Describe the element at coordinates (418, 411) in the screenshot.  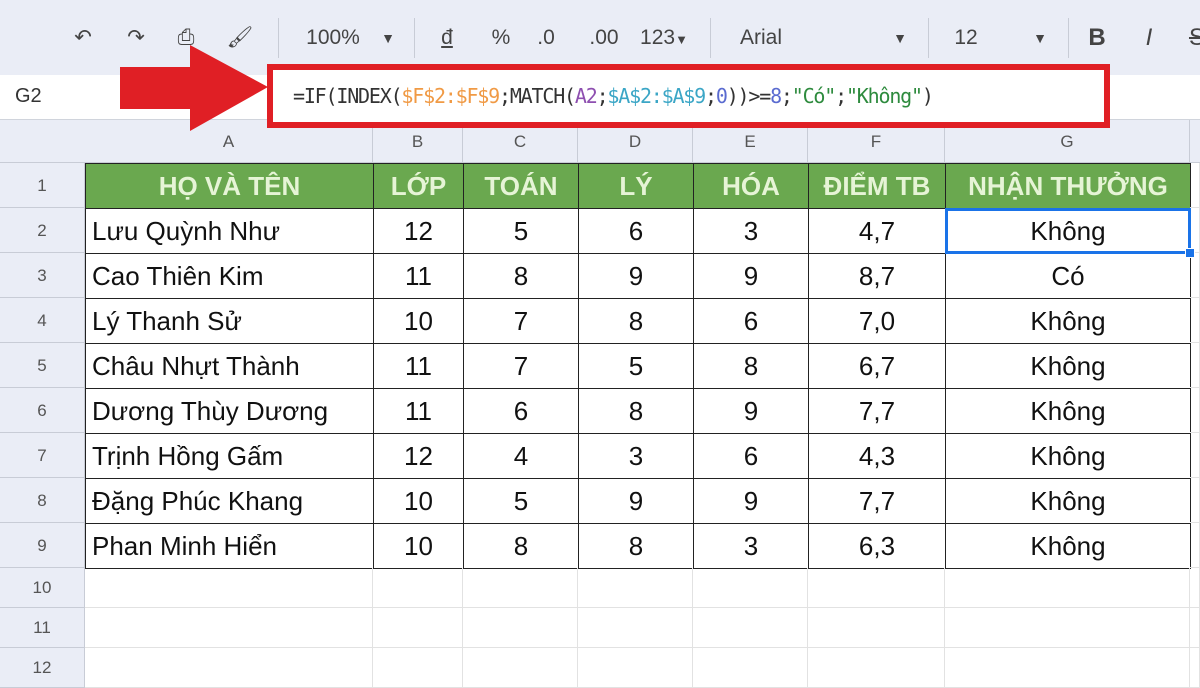
I see `table-cell: 11` at that location.